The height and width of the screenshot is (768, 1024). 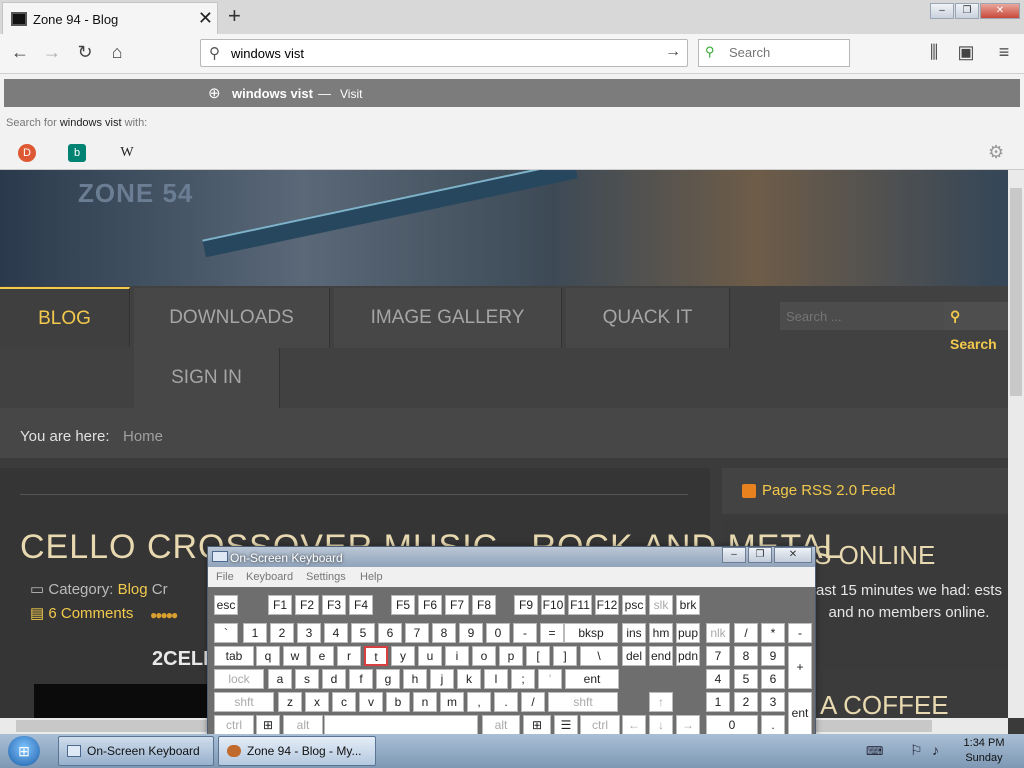 I want to click on key-brk: brk, so click(x=688, y=605).